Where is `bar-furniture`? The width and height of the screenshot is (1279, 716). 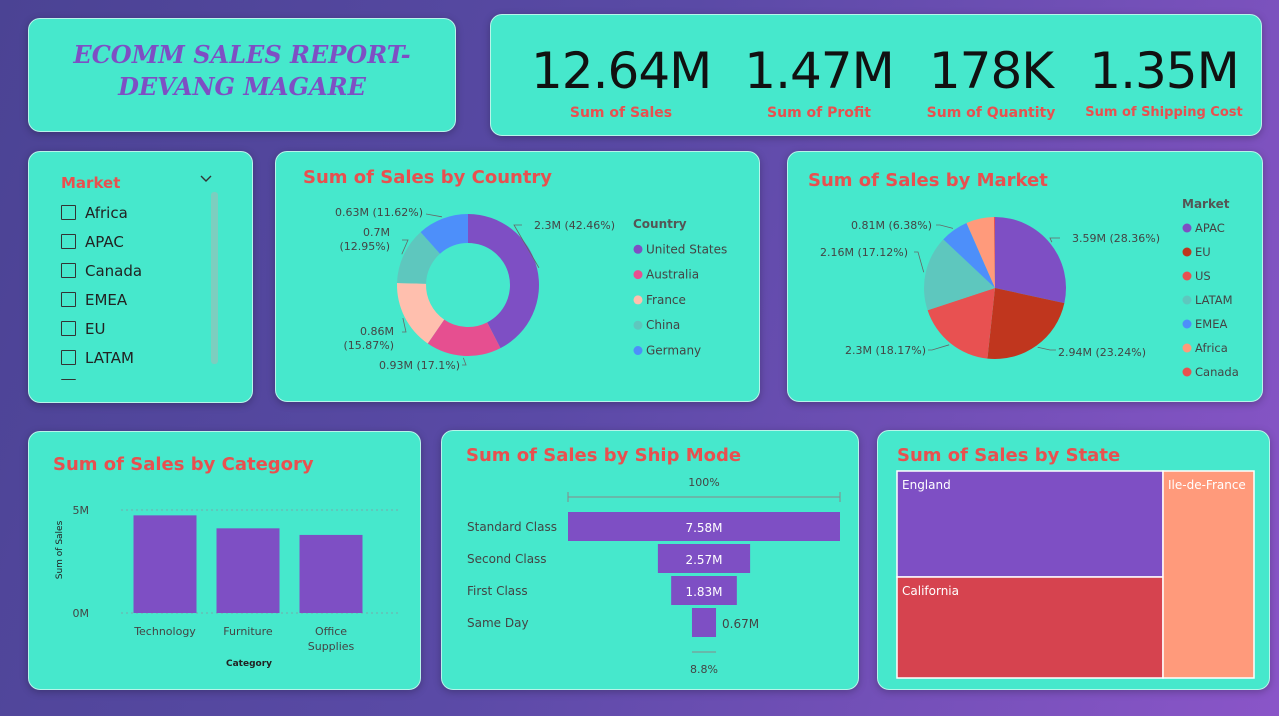
bar-furniture is located at coordinates (248, 570).